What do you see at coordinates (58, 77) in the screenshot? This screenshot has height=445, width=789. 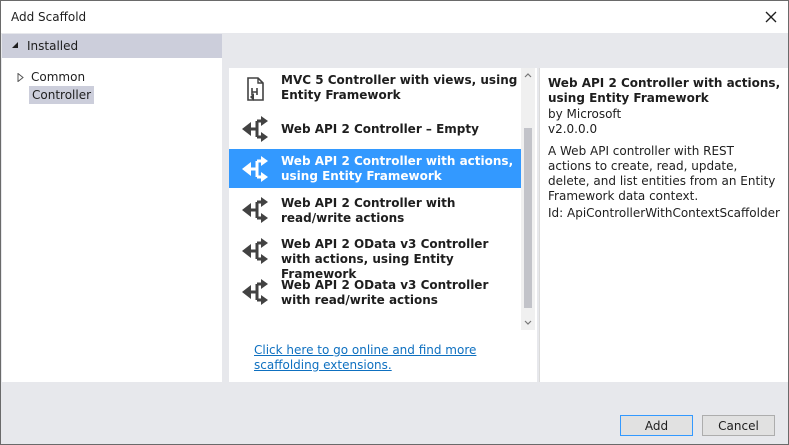 I see `tree-item-label: Common` at bounding box center [58, 77].